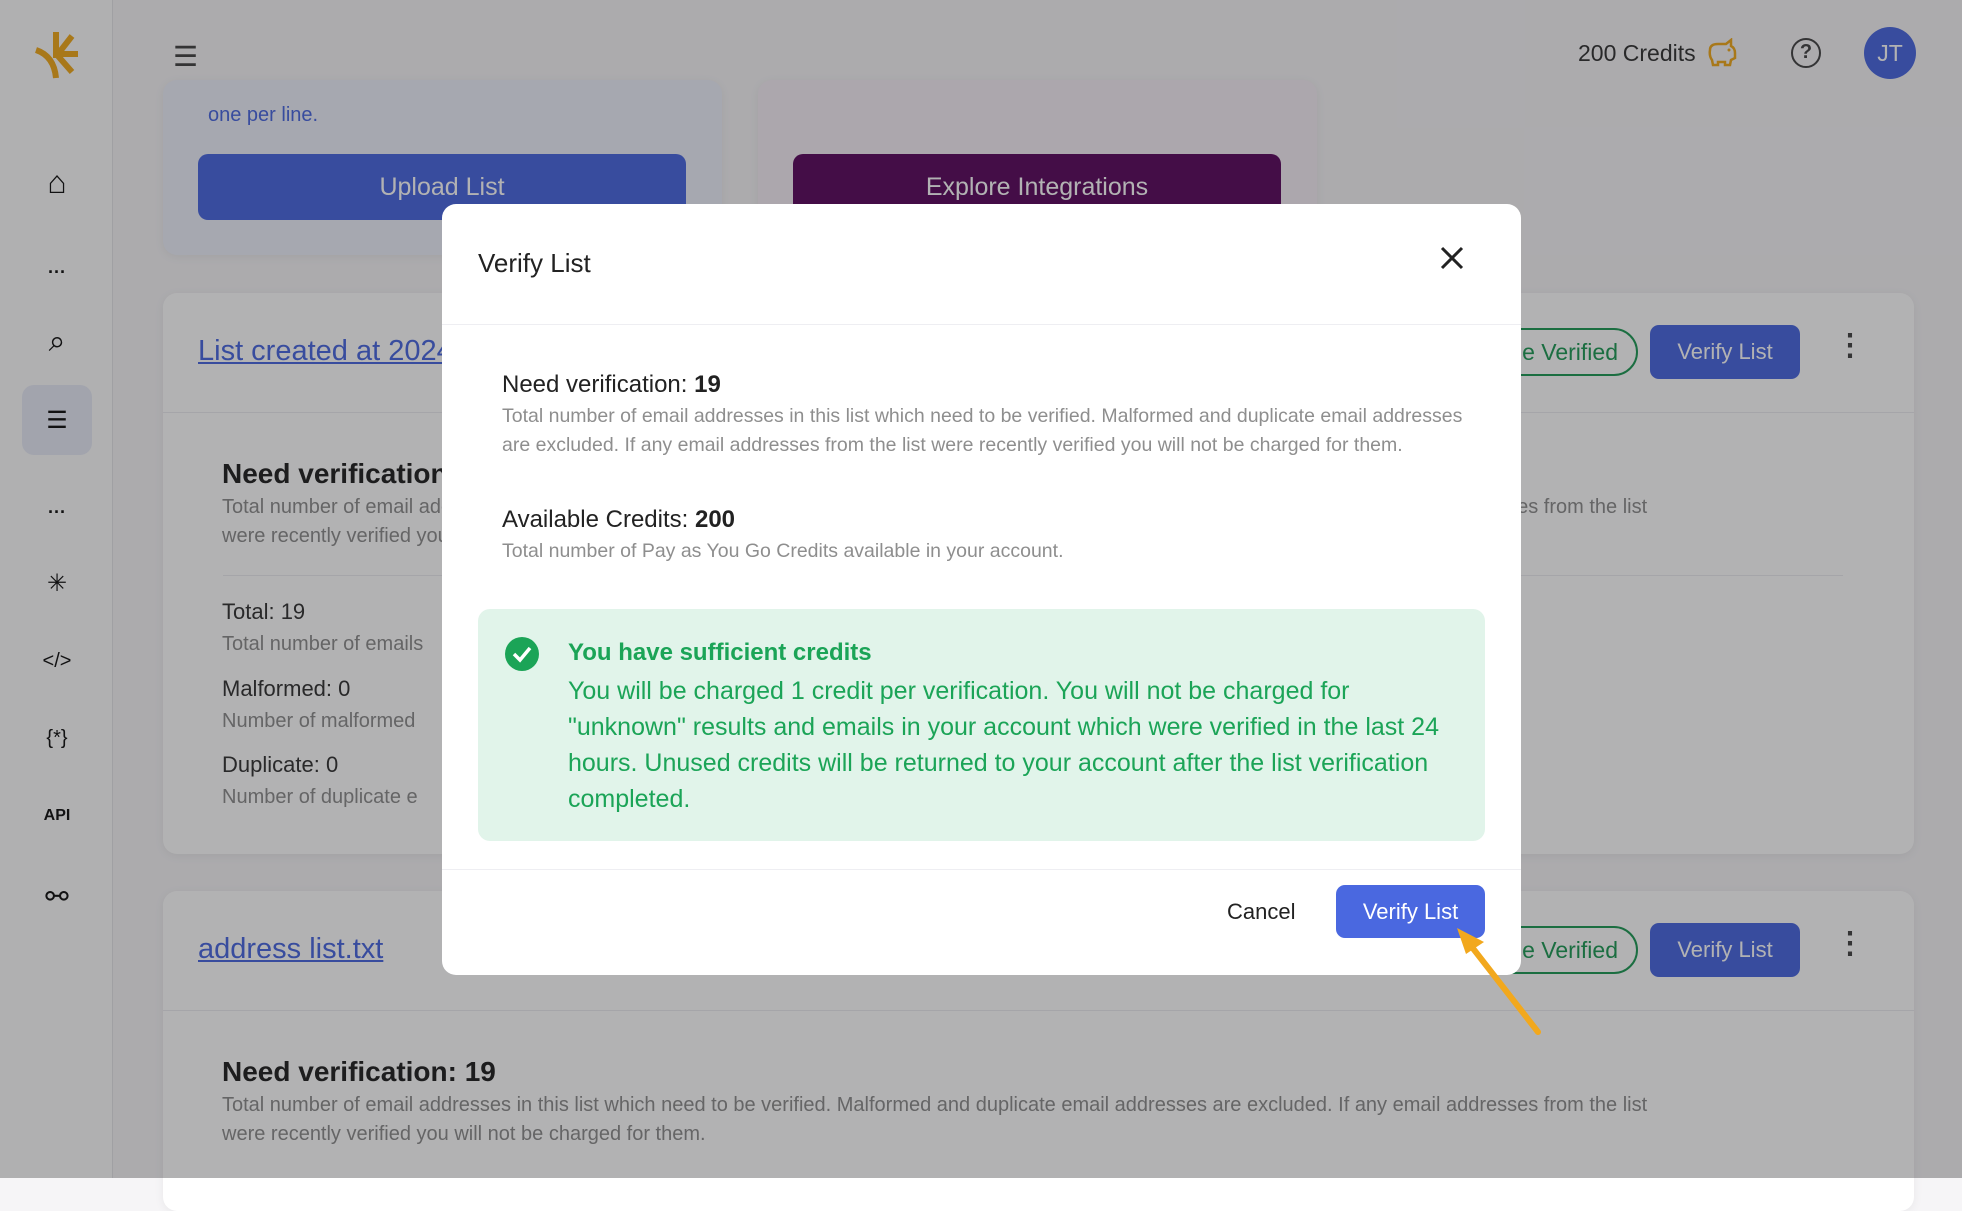 The image size is (1962, 1211). Describe the element at coordinates (619, 519) in the screenshot. I see `available-credits-label: Available Credits: 200` at that location.